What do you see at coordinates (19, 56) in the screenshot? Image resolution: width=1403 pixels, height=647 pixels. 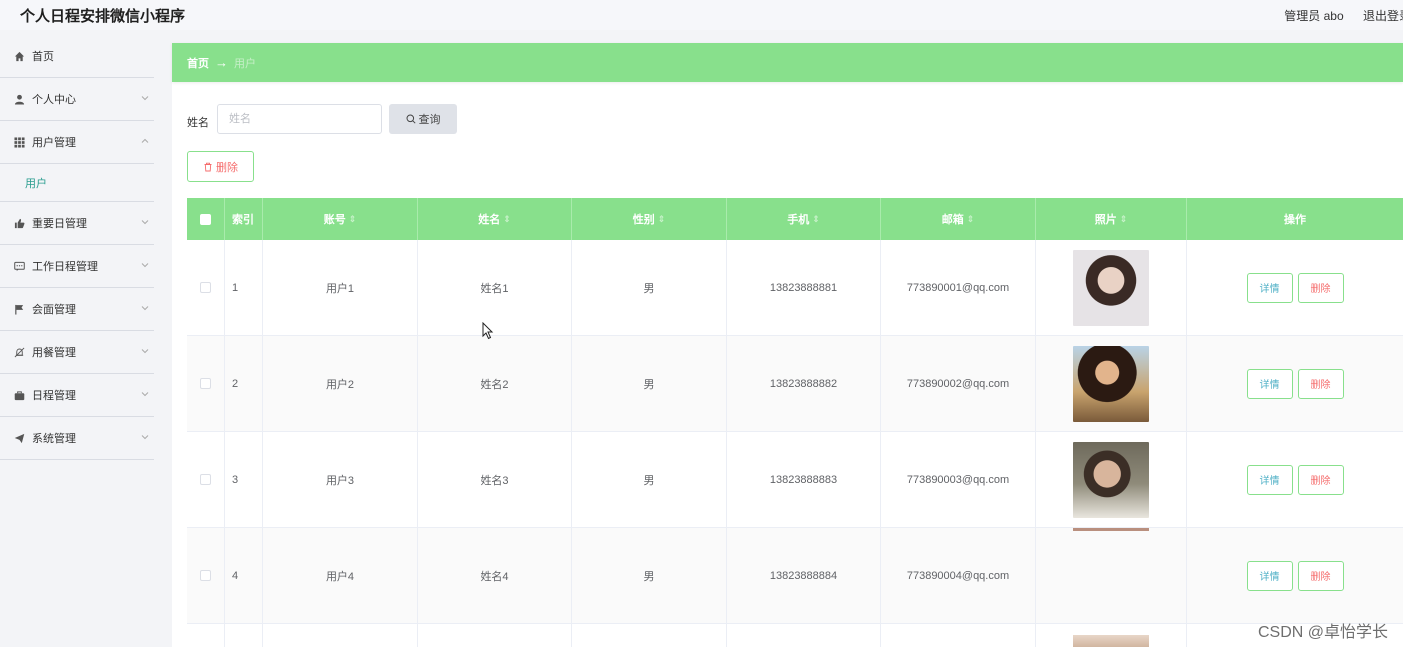 I see `home-icon` at bounding box center [19, 56].